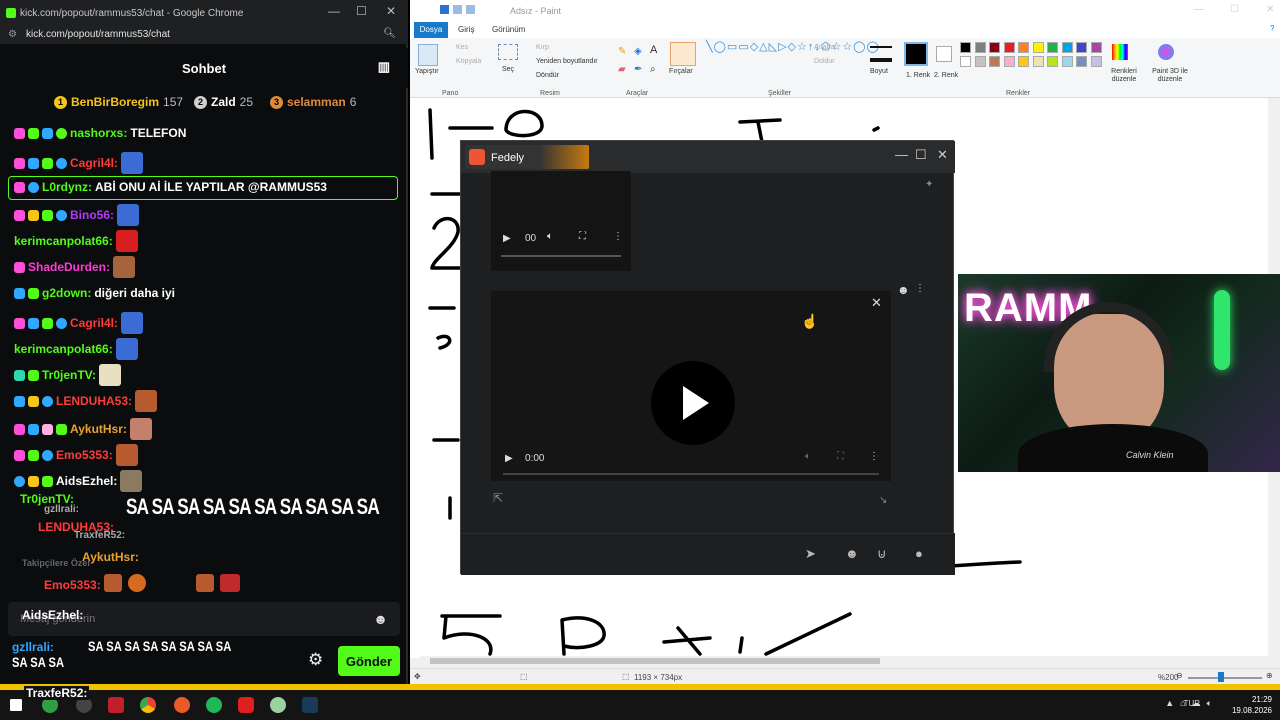 The image size is (1280, 720). Describe the element at coordinates (66, 293) in the screenshot. I see `chat-username: g2down:` at that location.